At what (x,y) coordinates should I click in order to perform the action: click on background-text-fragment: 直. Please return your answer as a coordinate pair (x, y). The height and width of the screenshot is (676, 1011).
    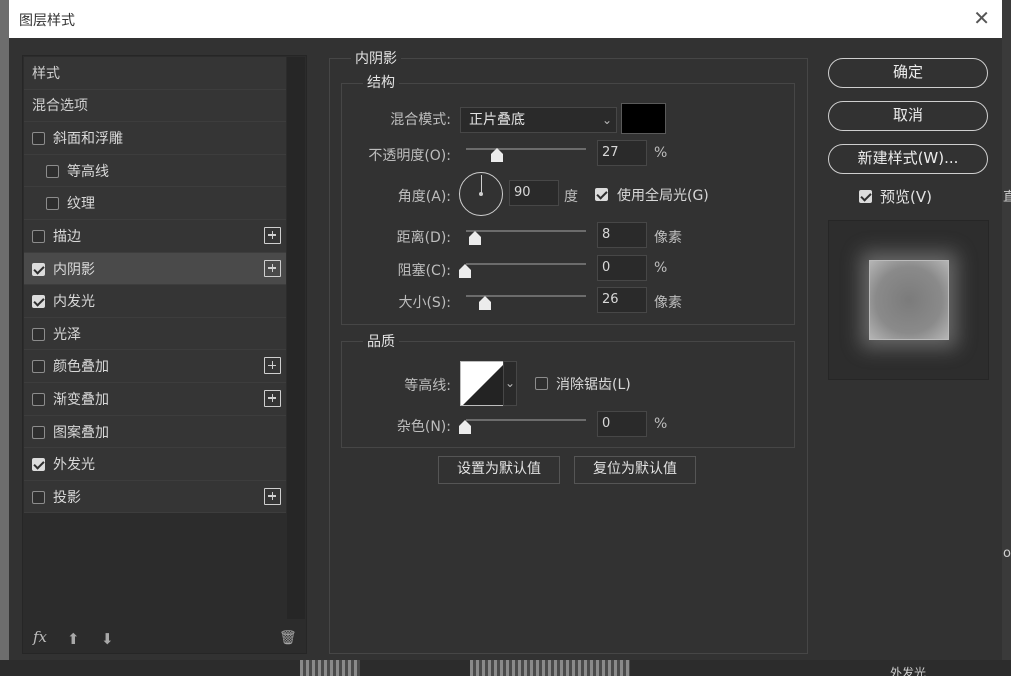
    Looking at the image, I should click on (1007, 197).